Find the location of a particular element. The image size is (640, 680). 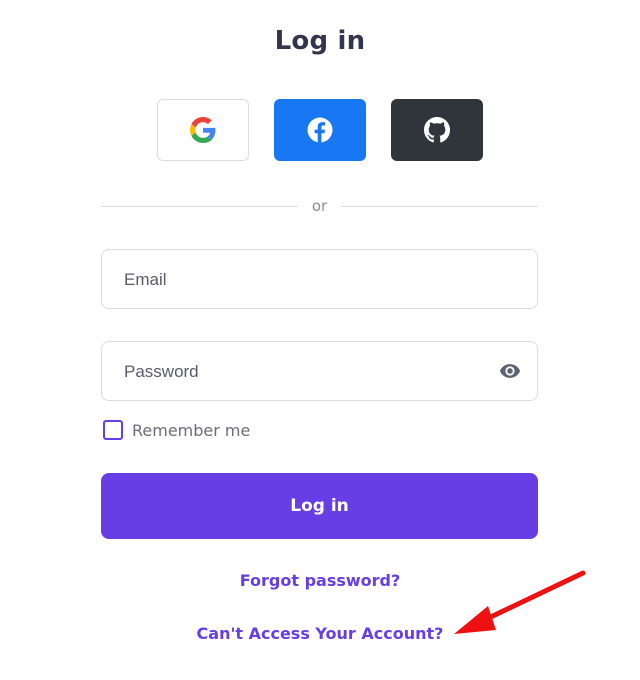

google-login-button is located at coordinates (203, 130).